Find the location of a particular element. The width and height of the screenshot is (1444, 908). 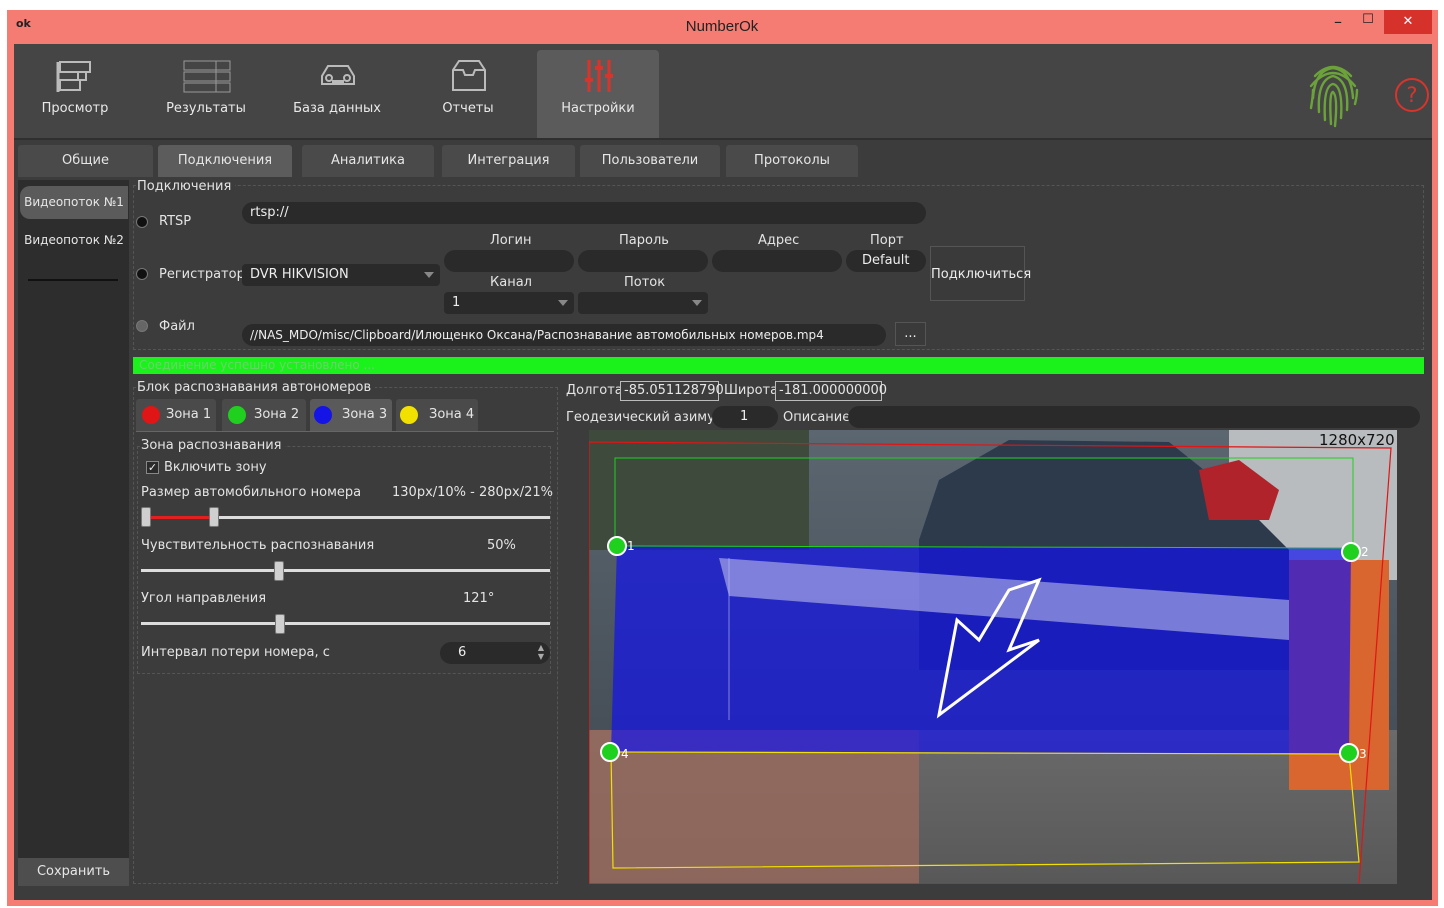

recorder-select: DVR HIKVISION is located at coordinates (341, 275).